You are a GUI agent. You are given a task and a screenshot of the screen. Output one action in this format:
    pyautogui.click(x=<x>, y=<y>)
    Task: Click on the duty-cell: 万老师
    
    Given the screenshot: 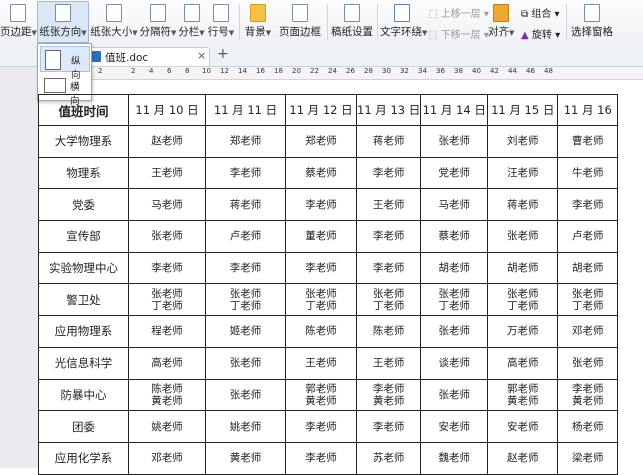 What is the action you would take?
    pyautogui.click(x=523, y=331)
    